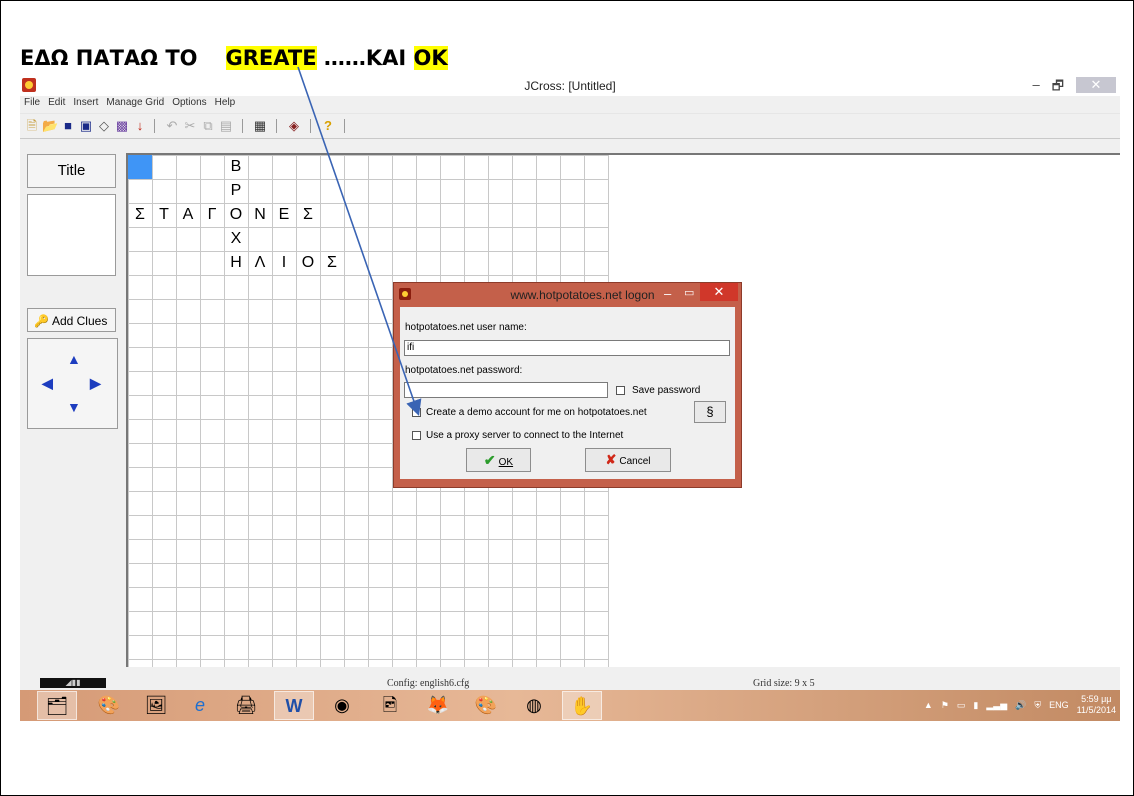  Describe the element at coordinates (719, 292) in the screenshot. I see `dialog-close-button: ✕` at that location.